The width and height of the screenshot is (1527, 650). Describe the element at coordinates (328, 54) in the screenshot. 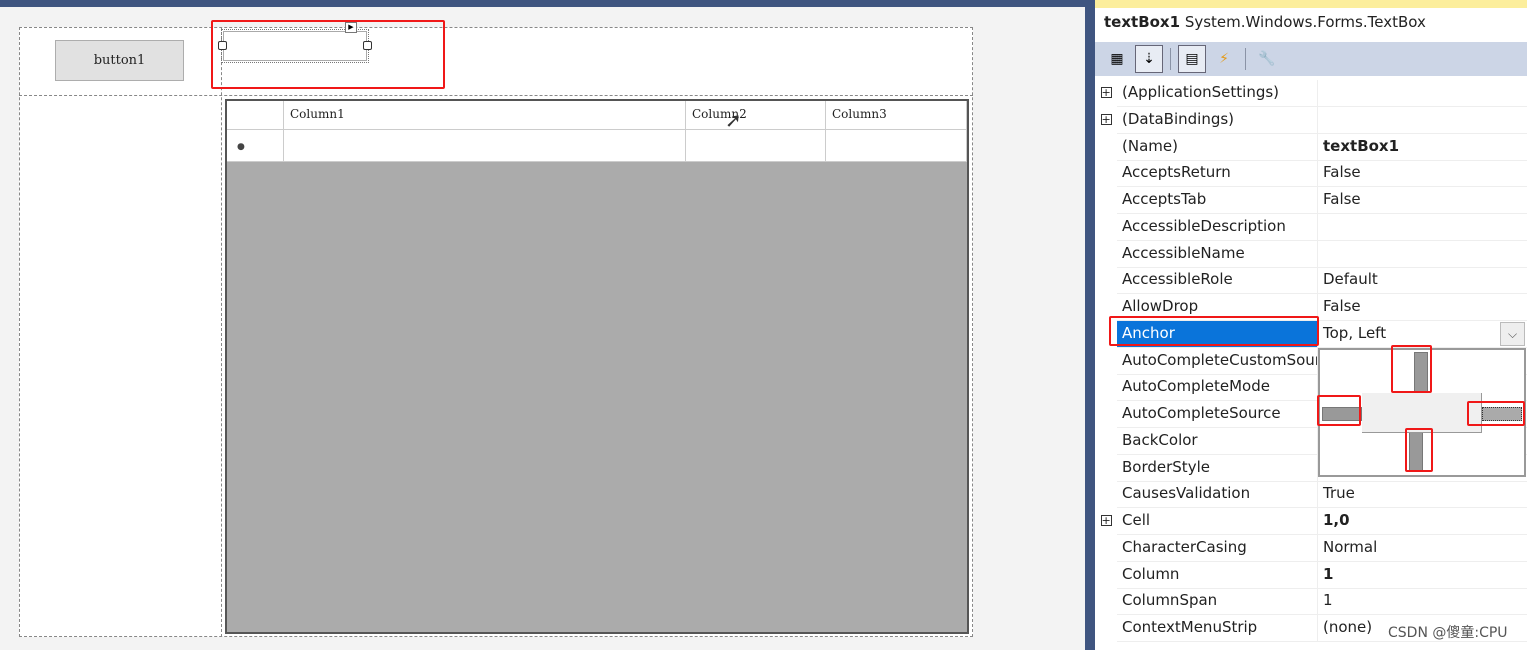

I see `highlight-textbox` at that location.